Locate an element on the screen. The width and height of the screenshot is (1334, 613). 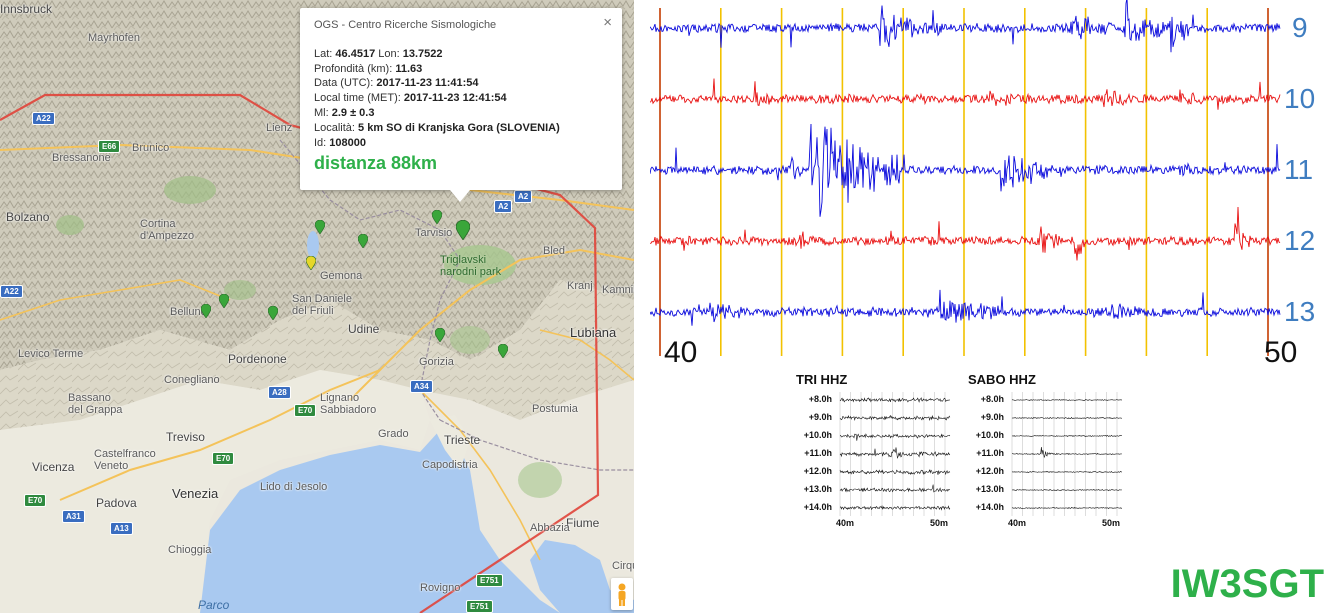
place-label: Innsbruck is located at coordinates (26, 9).